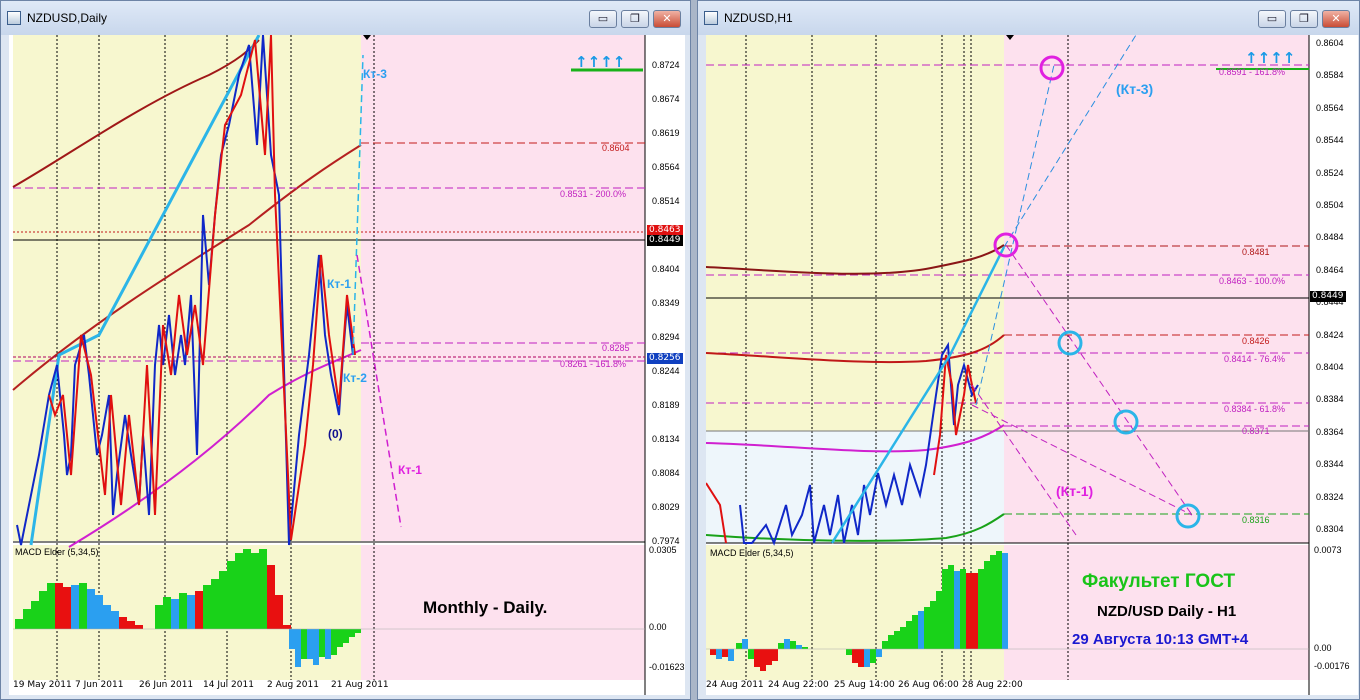  Describe the element at coordinates (992, 685) in the screenshot. I see `time-axis-label: 28 Aug 22:00` at that location.